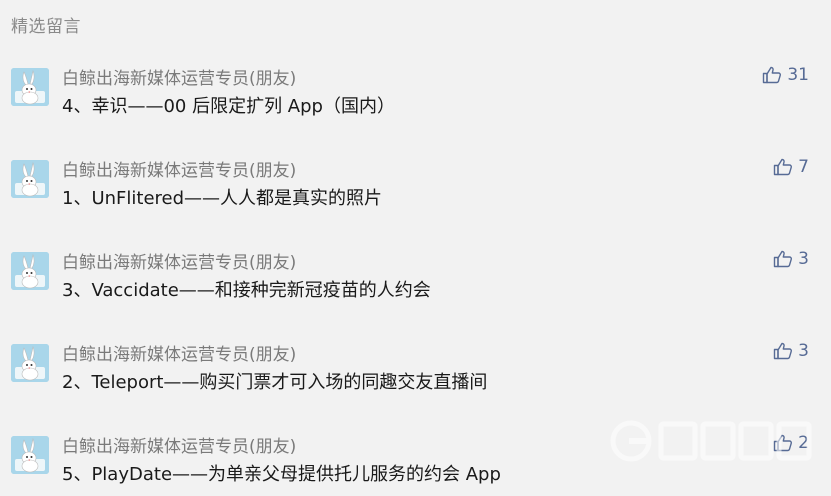  I want to click on watermark-logo, so click(711, 441).